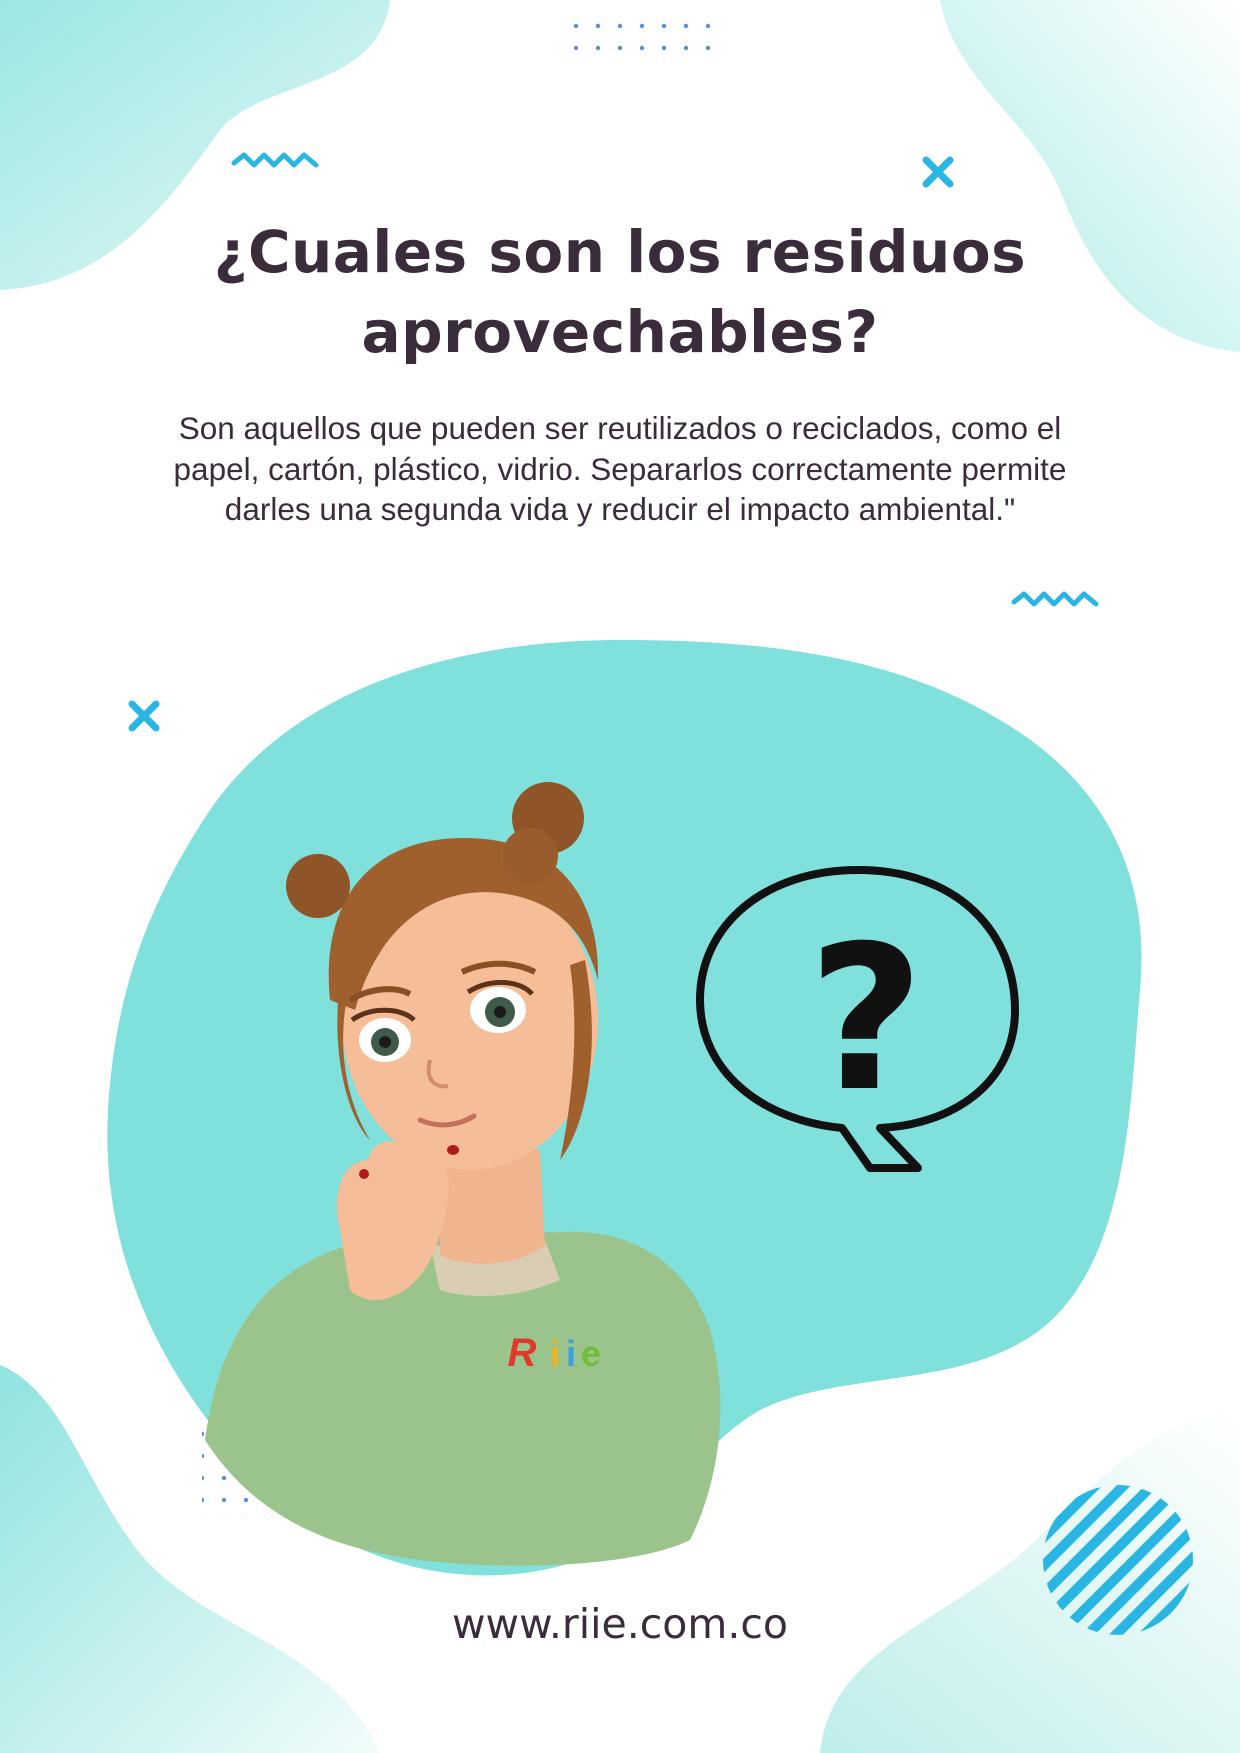 The image size is (1240, 1753). What do you see at coordinates (866, 1019) in the screenshot?
I see `question-mark-text: ?` at bounding box center [866, 1019].